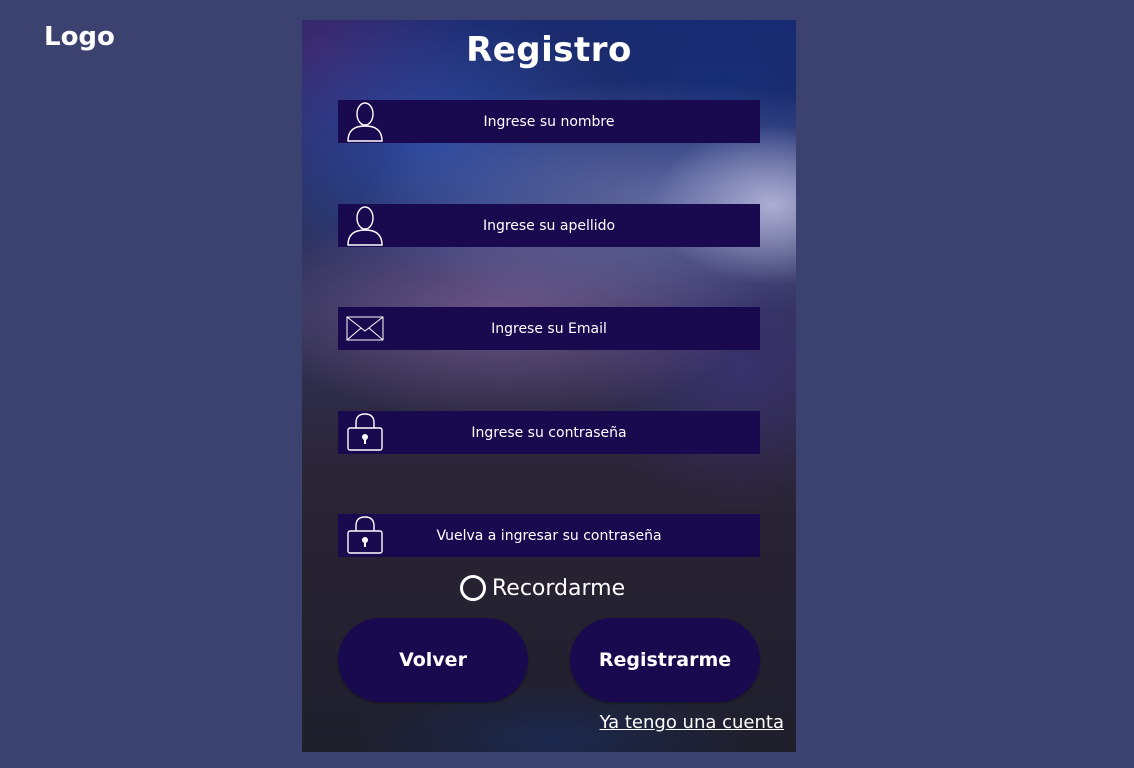 Image resolution: width=1134 pixels, height=768 pixels. I want to click on remember-me-option: Recordarme, so click(542, 588).